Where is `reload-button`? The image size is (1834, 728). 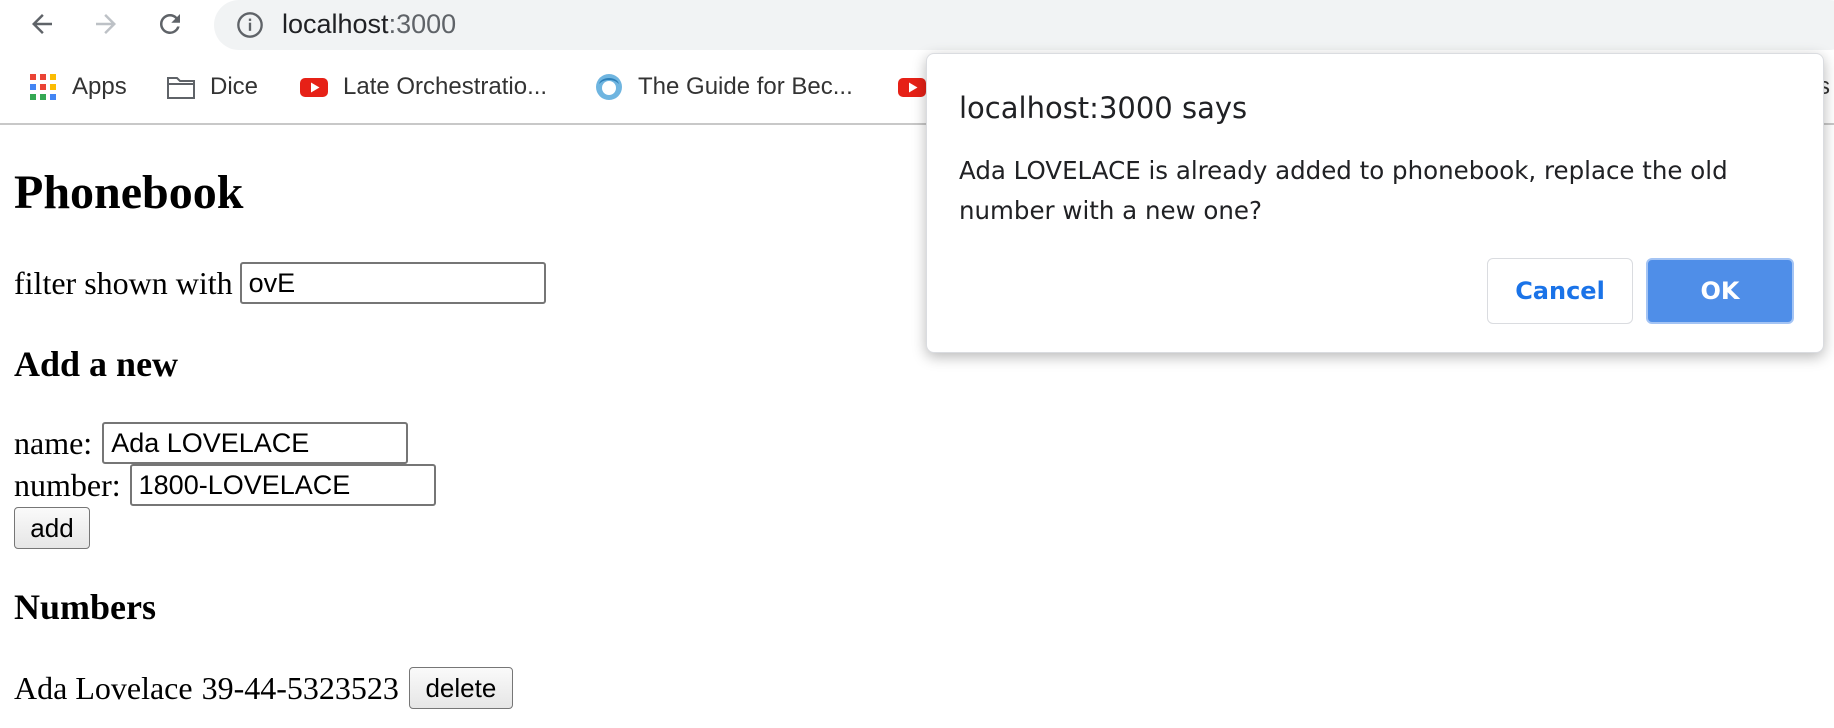 reload-button is located at coordinates (170, 24).